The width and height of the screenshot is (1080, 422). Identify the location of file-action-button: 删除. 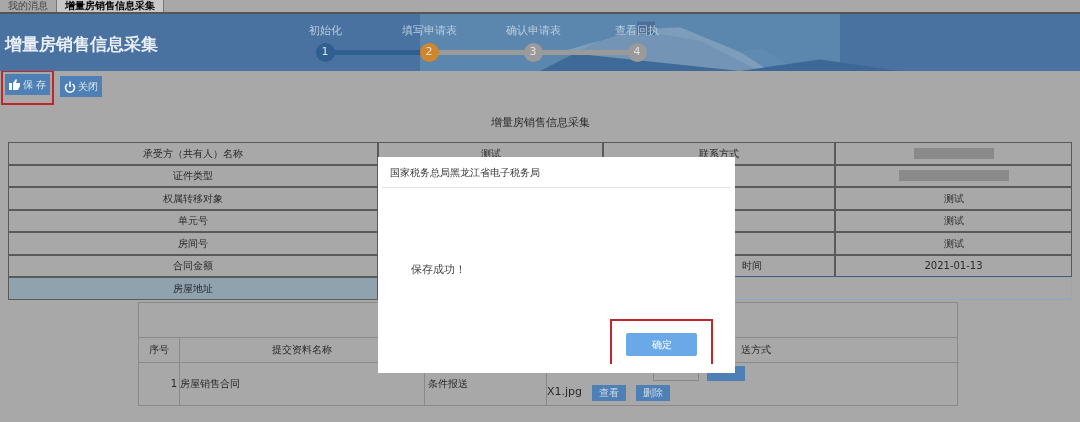
(653, 392).